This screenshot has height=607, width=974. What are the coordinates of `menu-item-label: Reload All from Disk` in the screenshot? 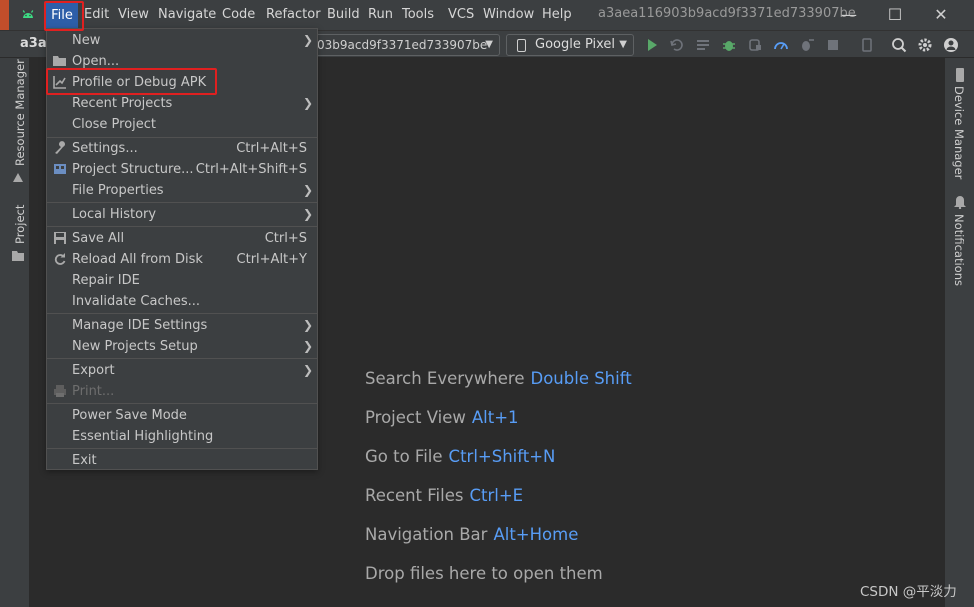 It's located at (137, 259).